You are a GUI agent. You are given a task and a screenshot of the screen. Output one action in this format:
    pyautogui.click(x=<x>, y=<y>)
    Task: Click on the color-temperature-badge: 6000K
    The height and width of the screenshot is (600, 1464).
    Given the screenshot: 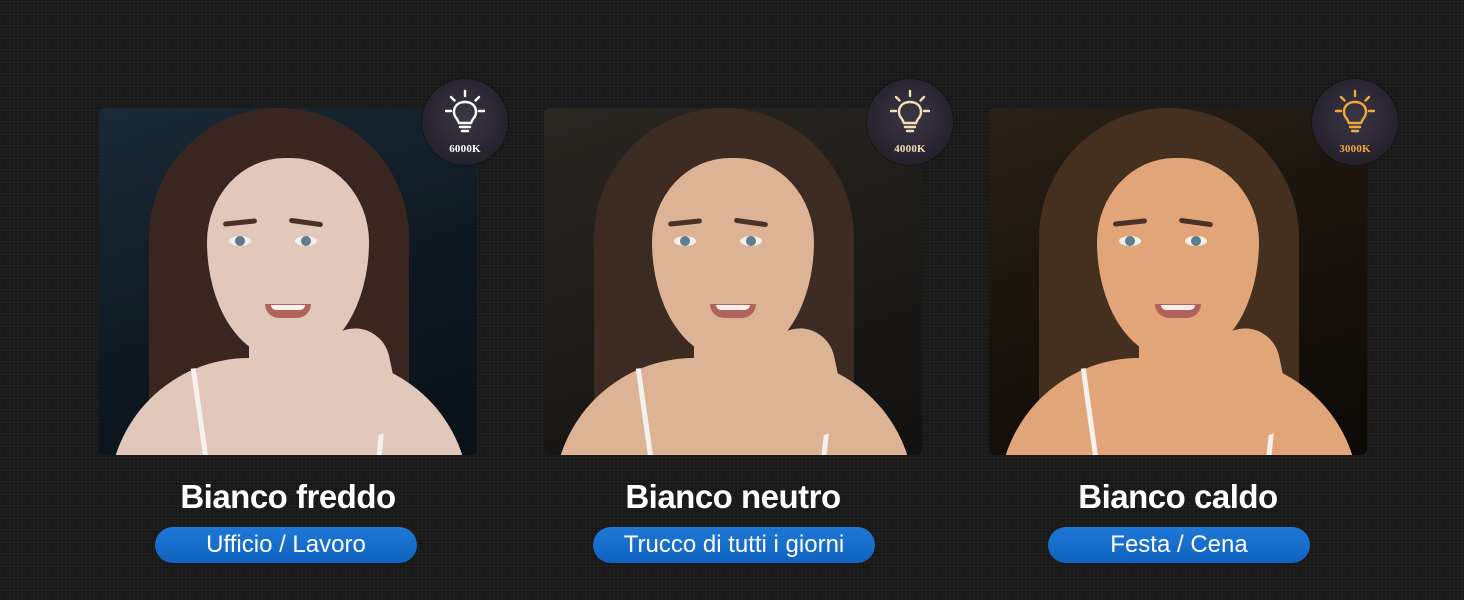 What is the action you would take?
    pyautogui.click(x=465, y=122)
    